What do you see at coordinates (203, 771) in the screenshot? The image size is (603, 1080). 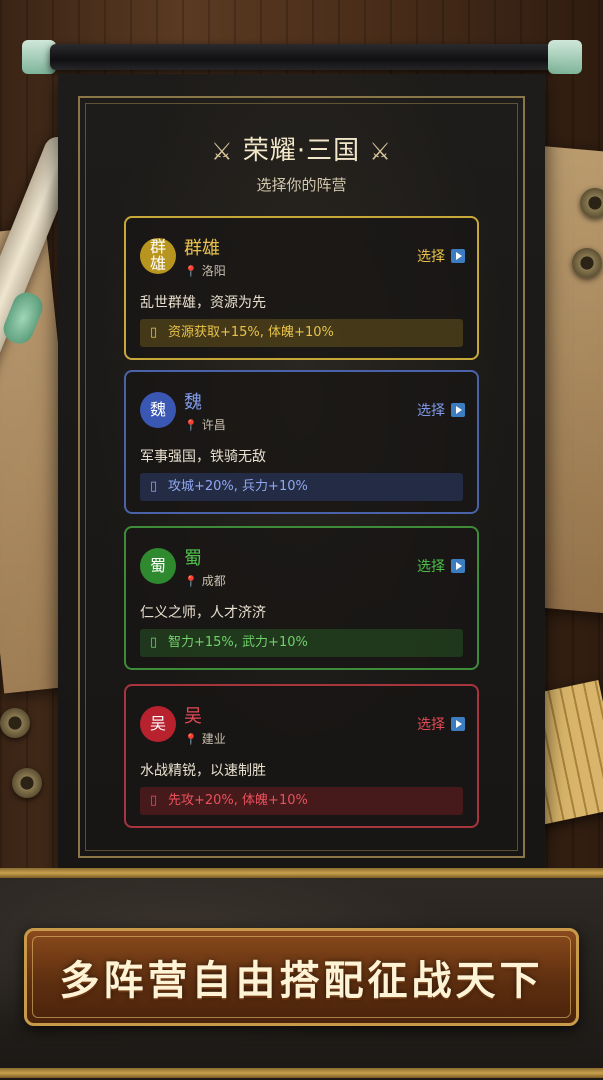 I see `faction-description: 水战精锐，以速制胜` at bounding box center [203, 771].